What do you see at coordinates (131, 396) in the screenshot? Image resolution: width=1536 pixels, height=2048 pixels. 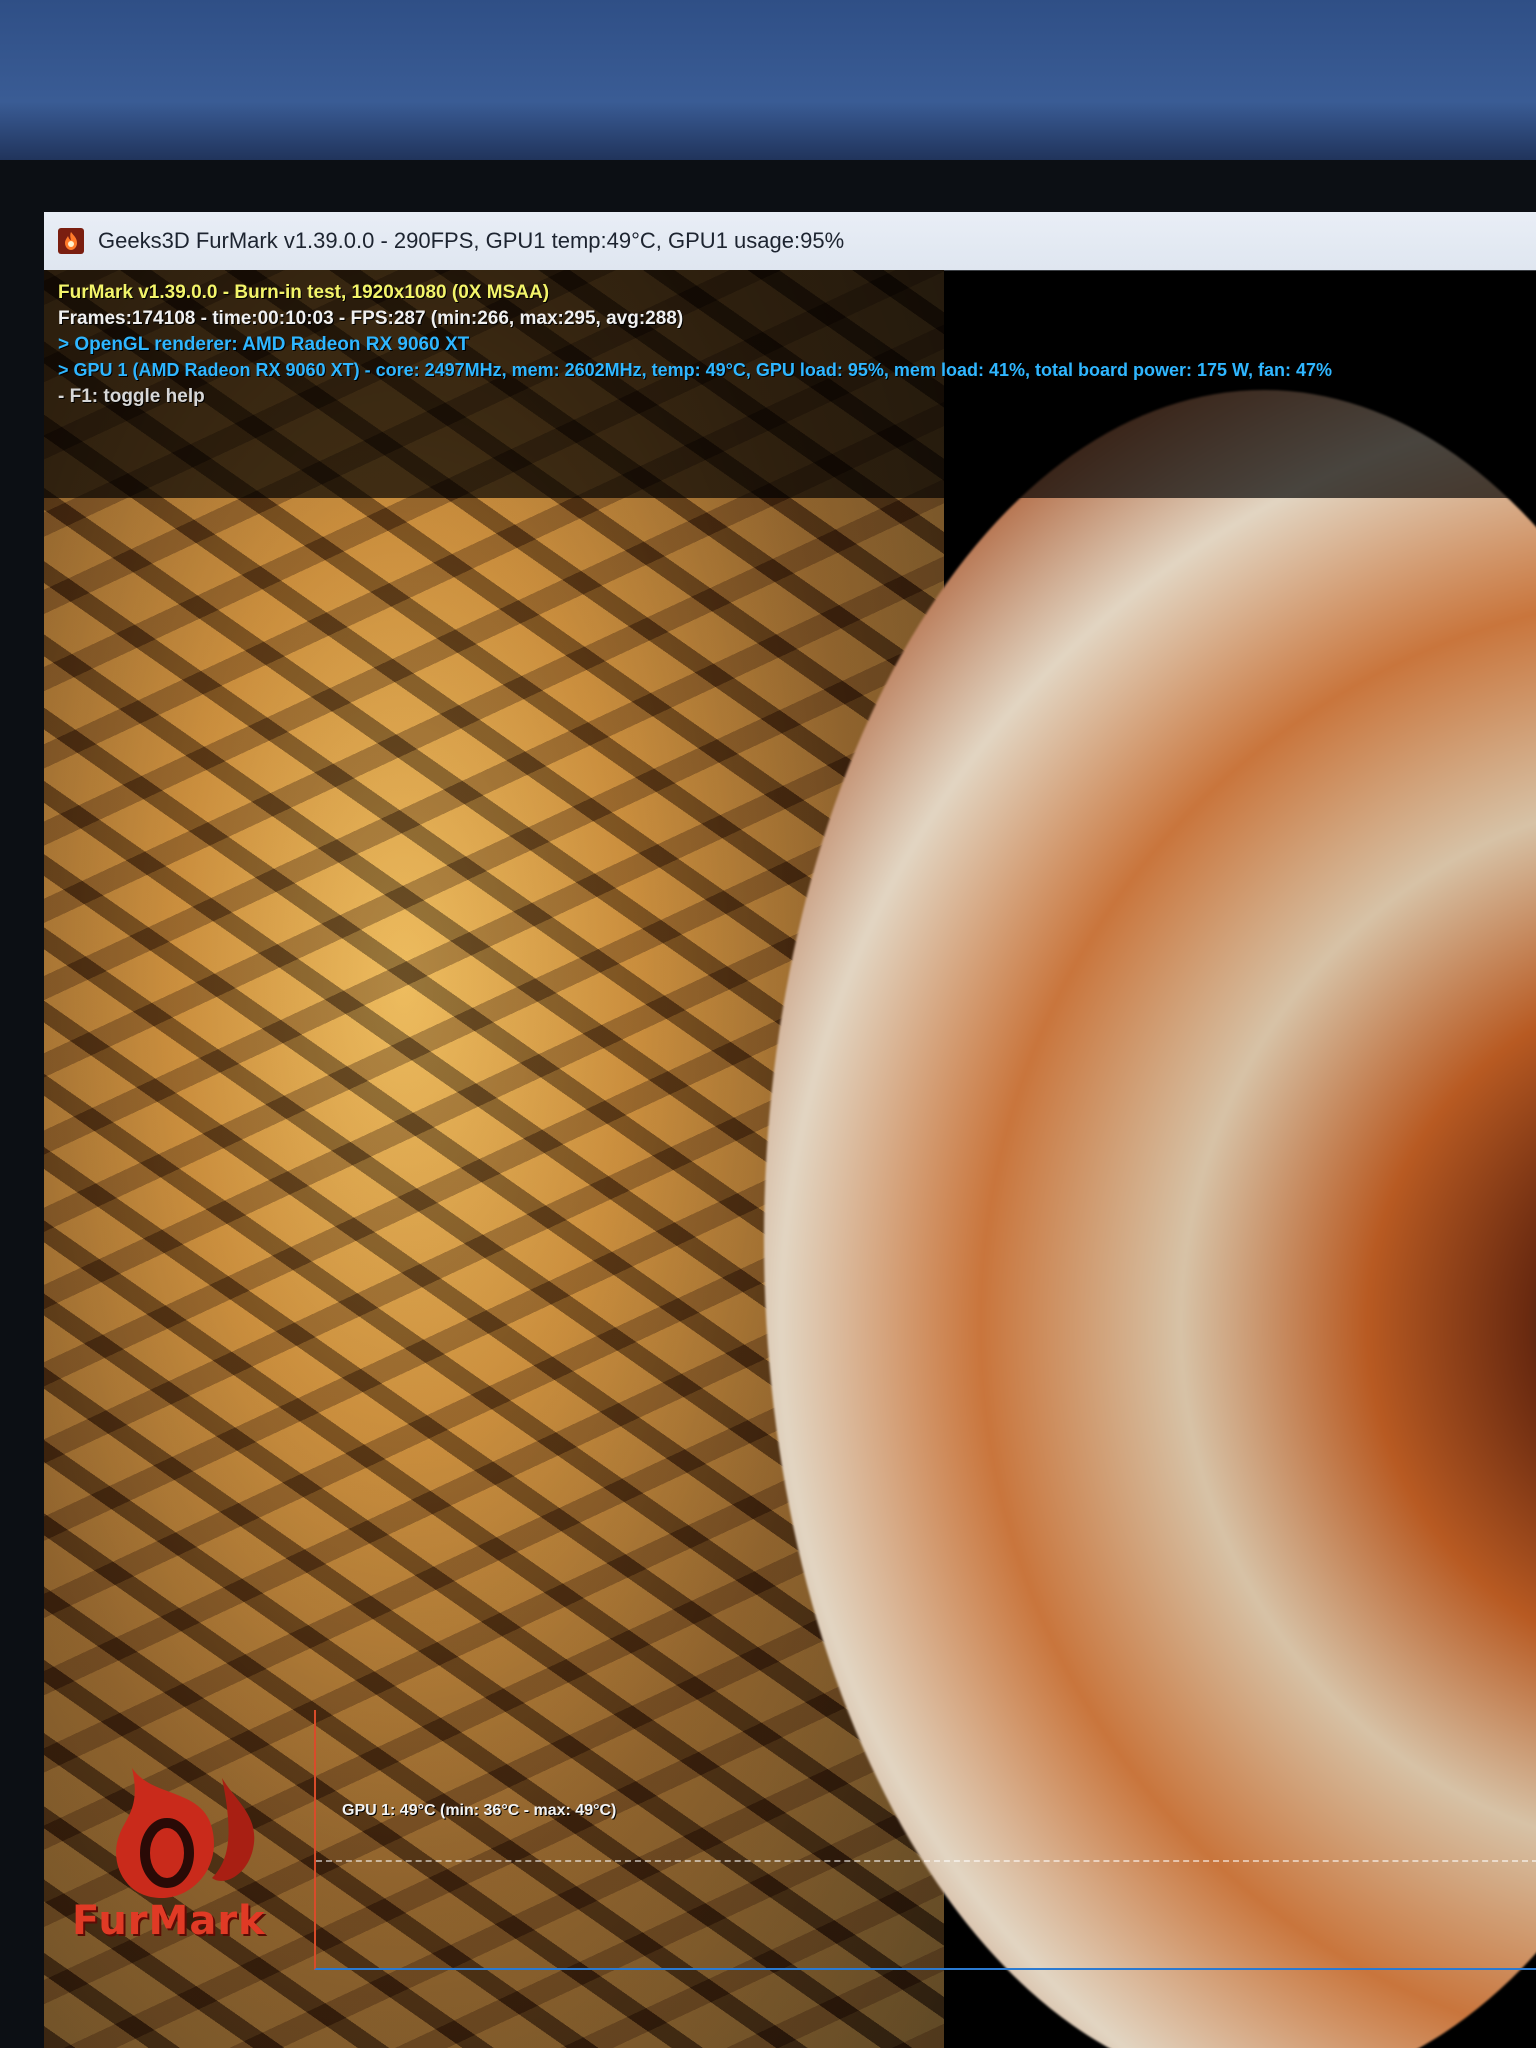 I see `hud-help-line: - F1: toggle help` at bounding box center [131, 396].